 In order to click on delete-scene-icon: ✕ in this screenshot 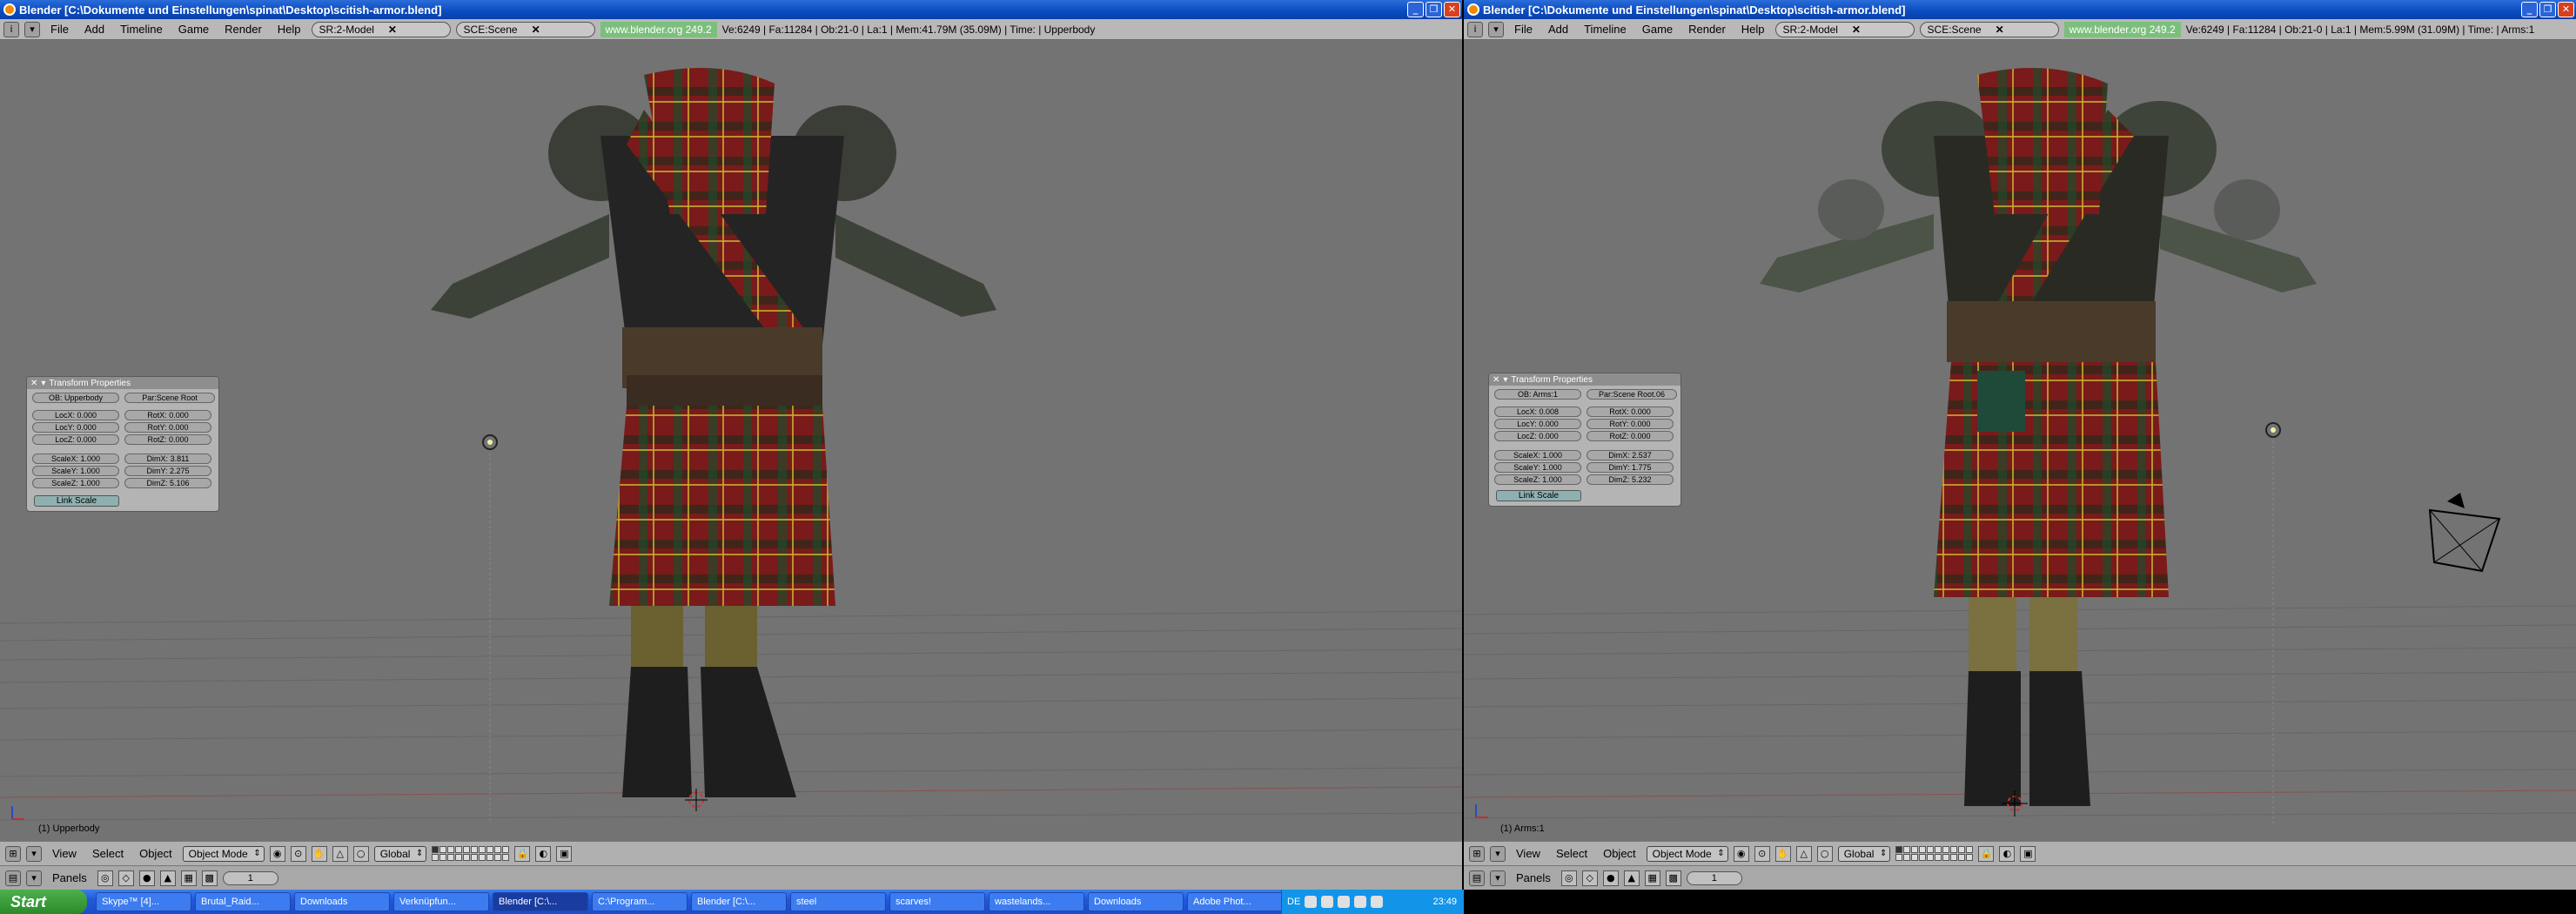, I will do `click(2000, 30)`.